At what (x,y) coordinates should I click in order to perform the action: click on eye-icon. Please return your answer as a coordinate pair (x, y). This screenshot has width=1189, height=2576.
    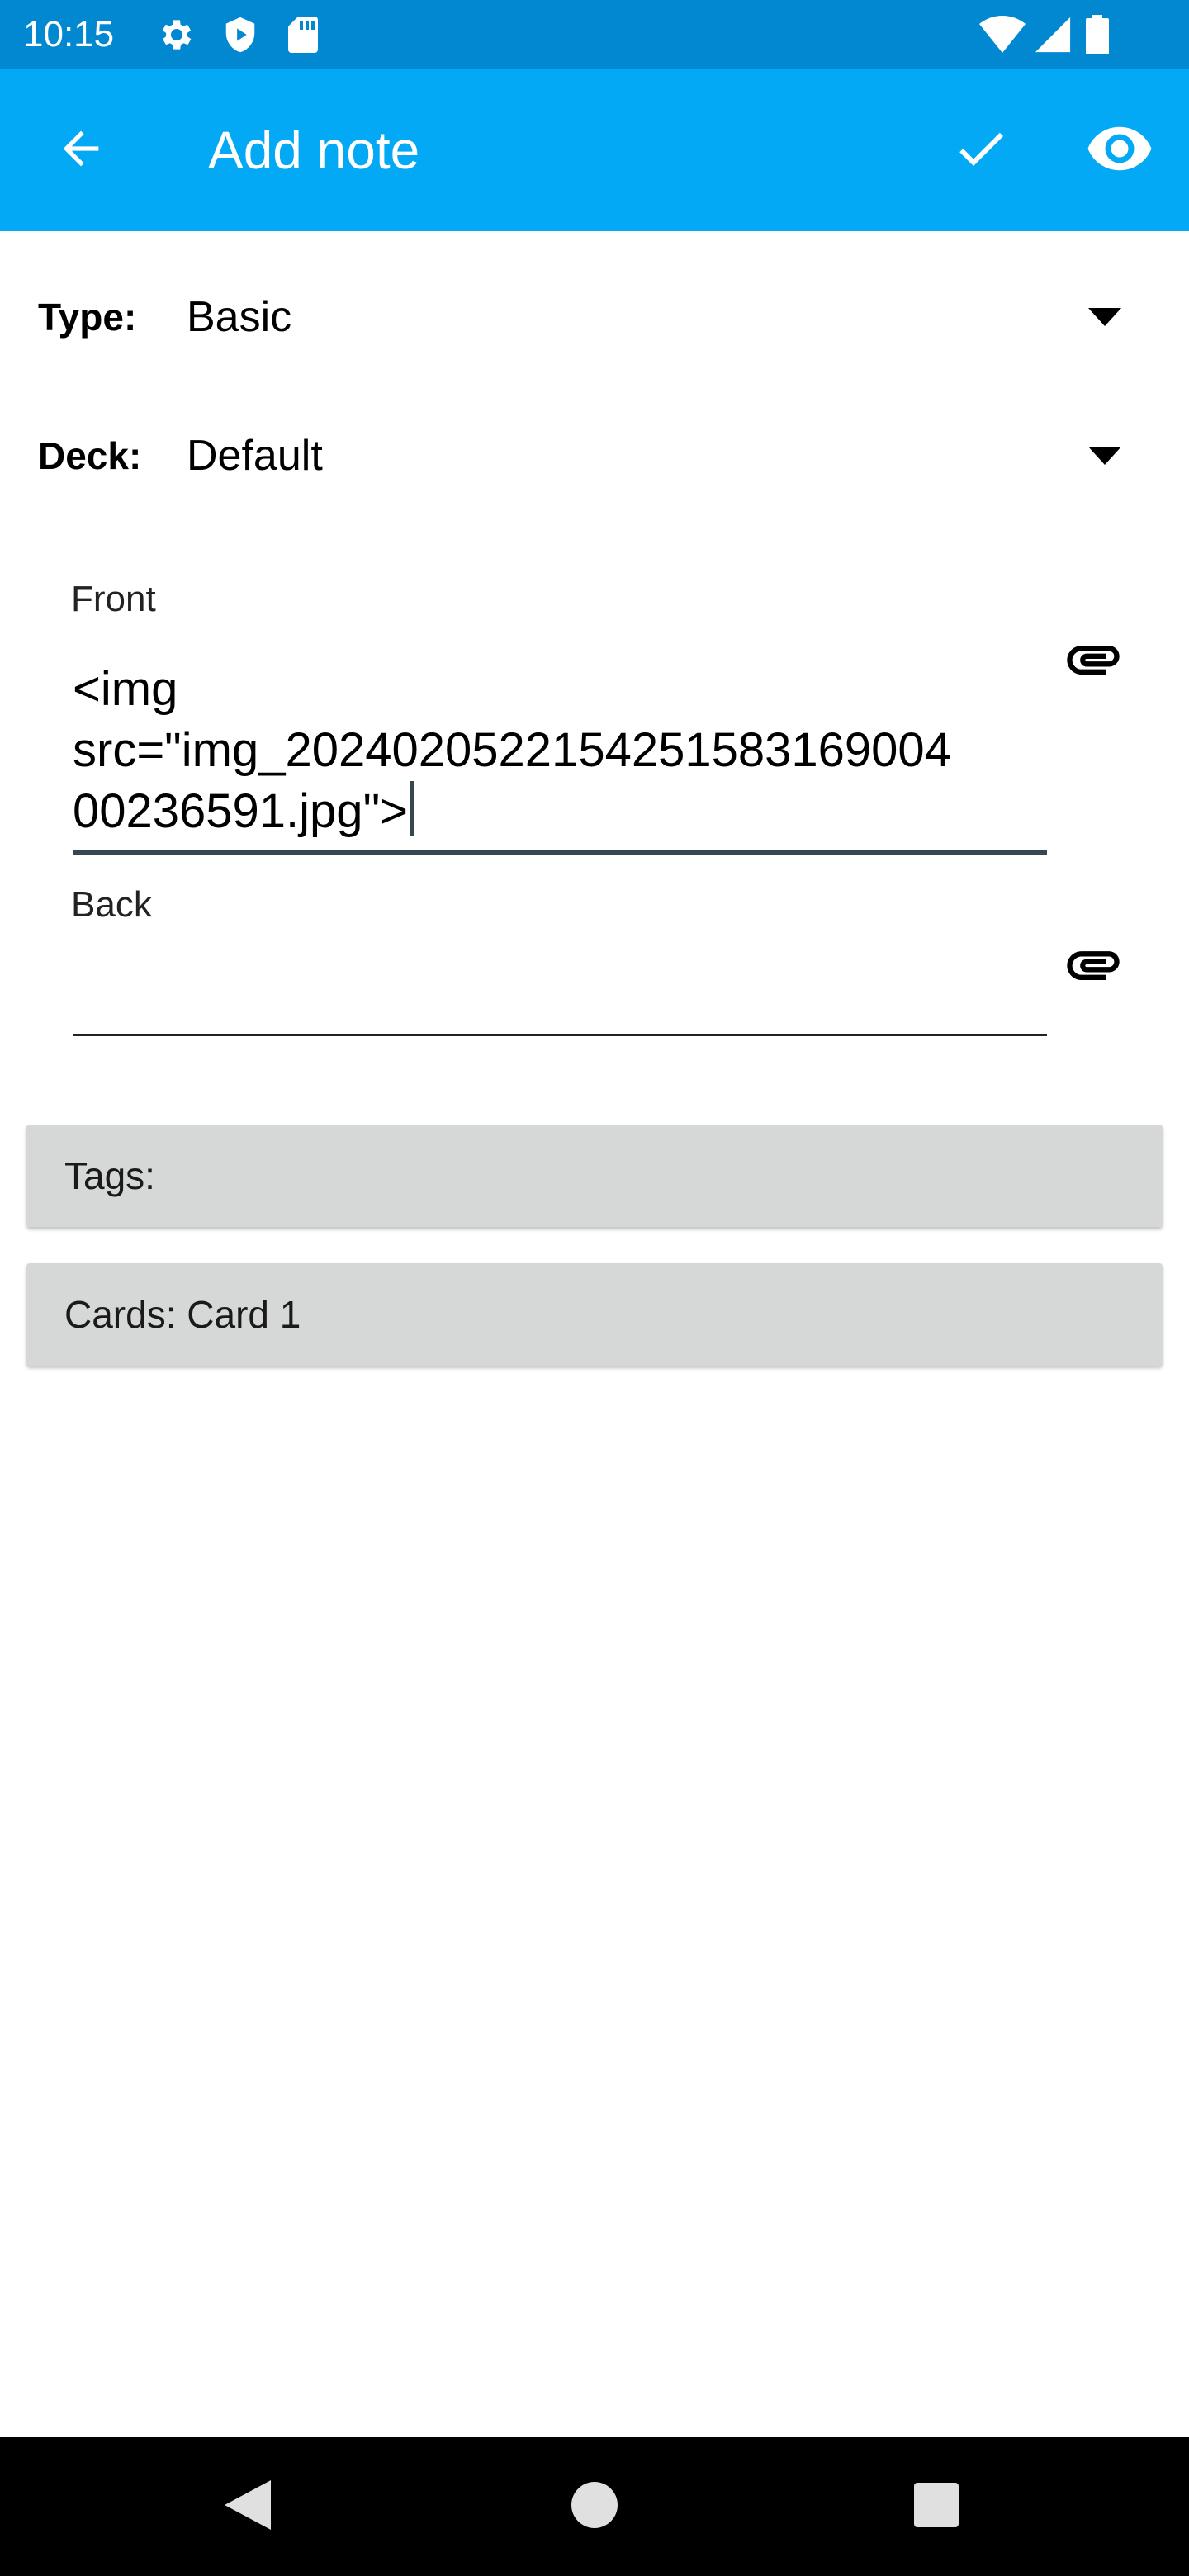
    Looking at the image, I should click on (1119, 150).